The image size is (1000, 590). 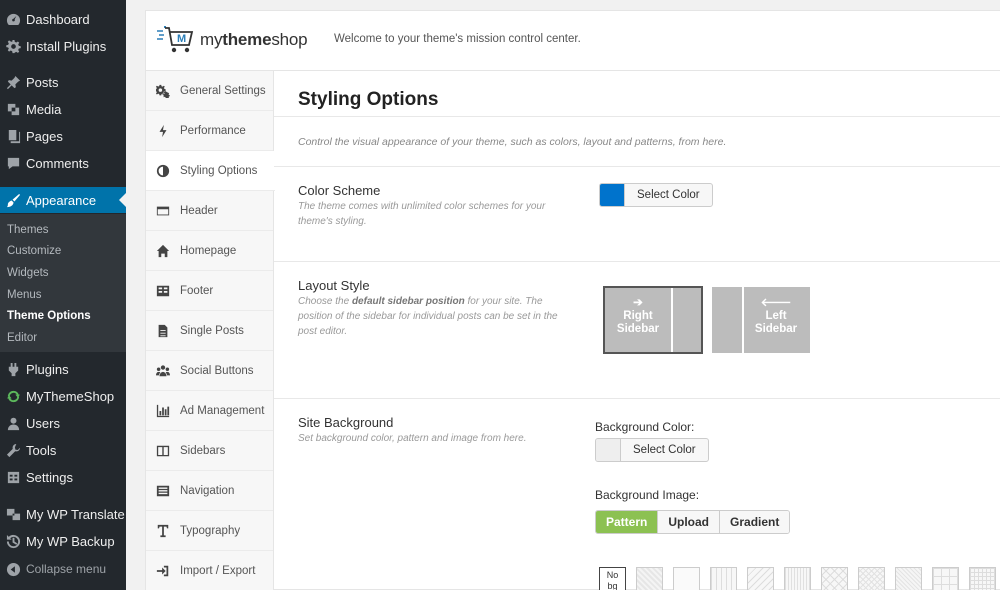 What do you see at coordinates (612, 578) in the screenshot?
I see `pattern-no-bg: No bg` at bounding box center [612, 578].